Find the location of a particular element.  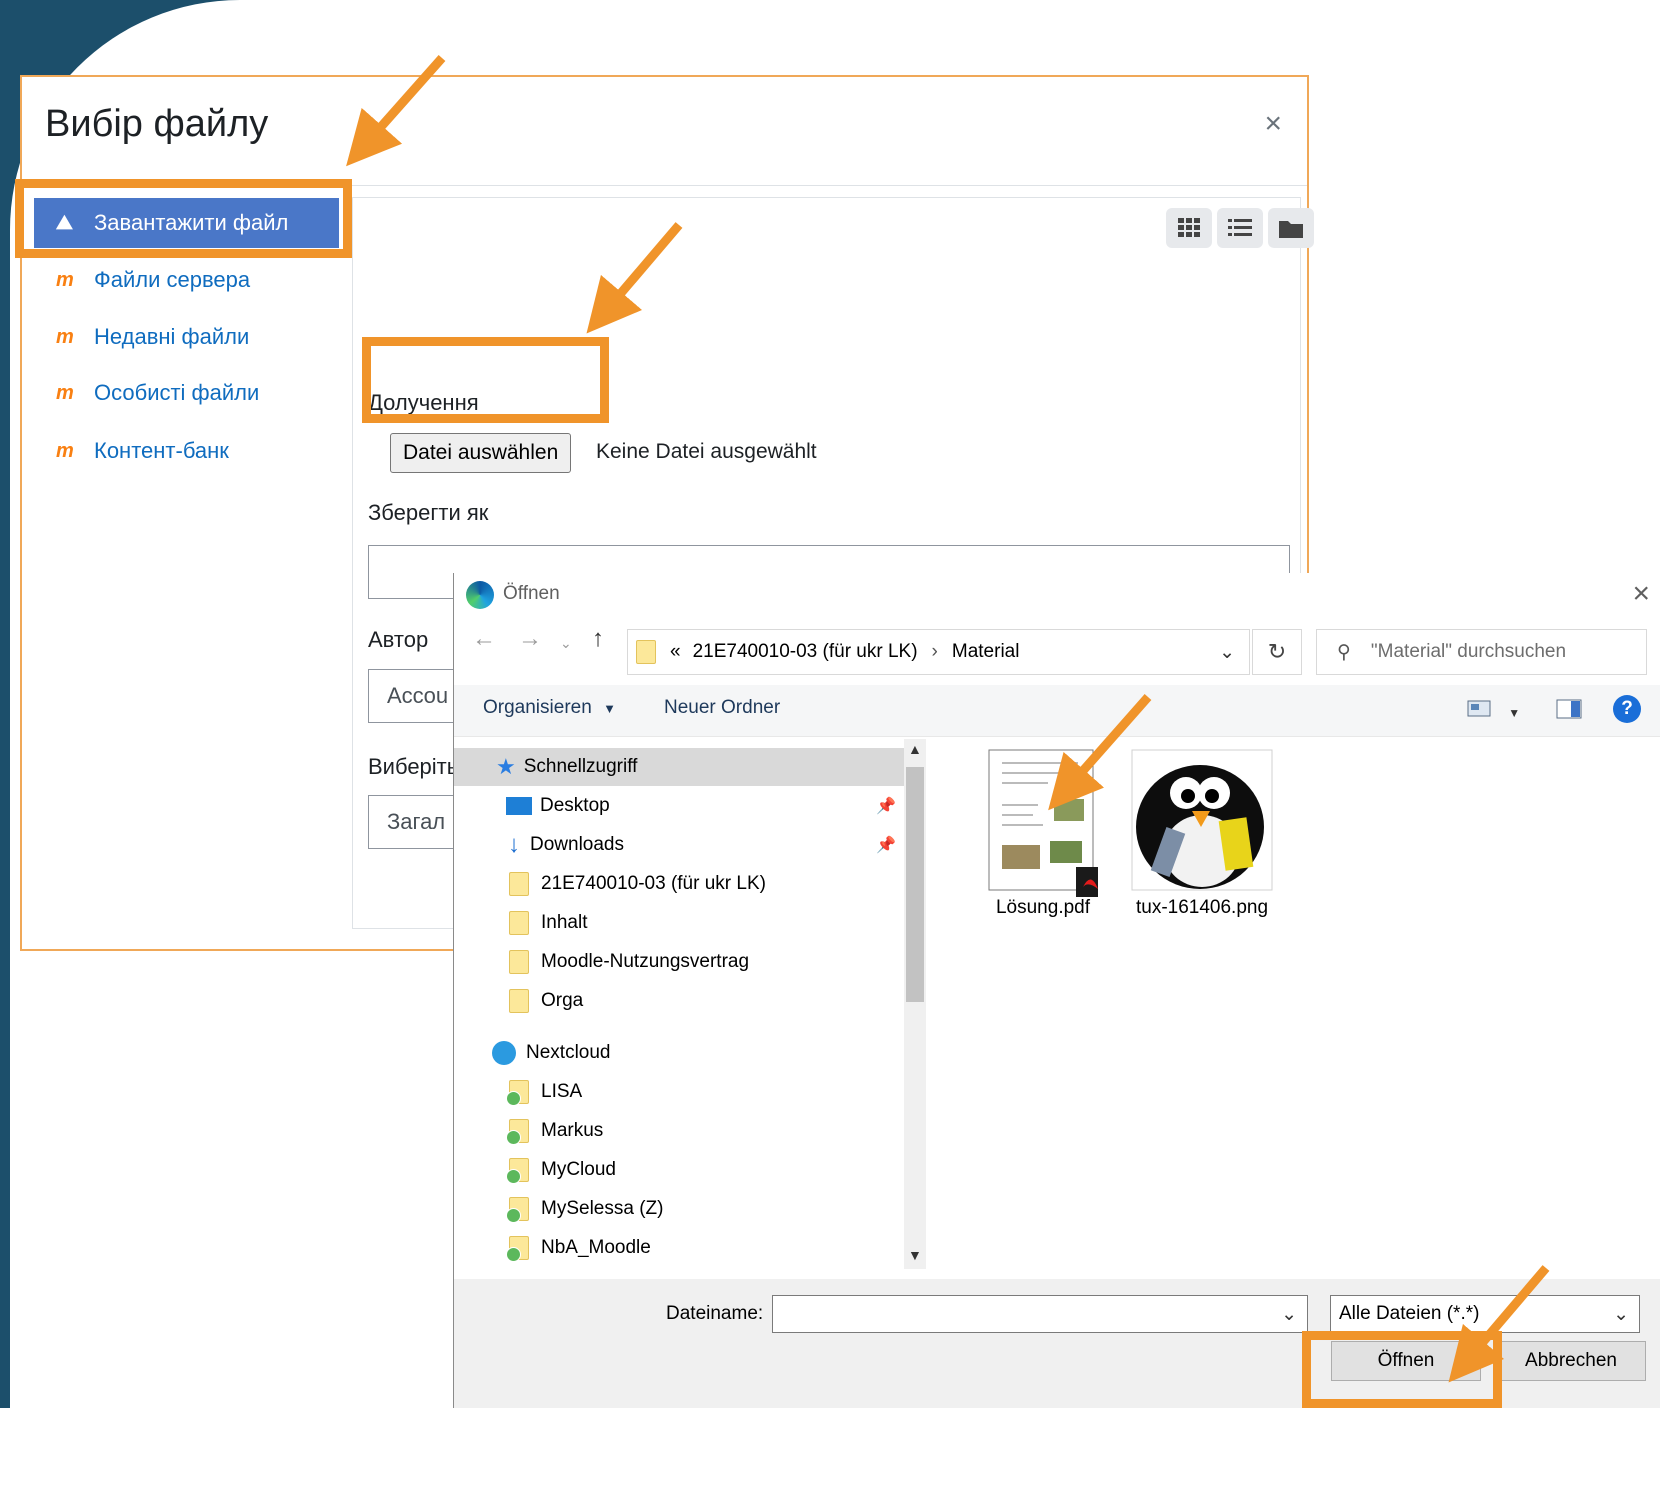

back-arrow-icon: ← is located at coordinates (484, 639).